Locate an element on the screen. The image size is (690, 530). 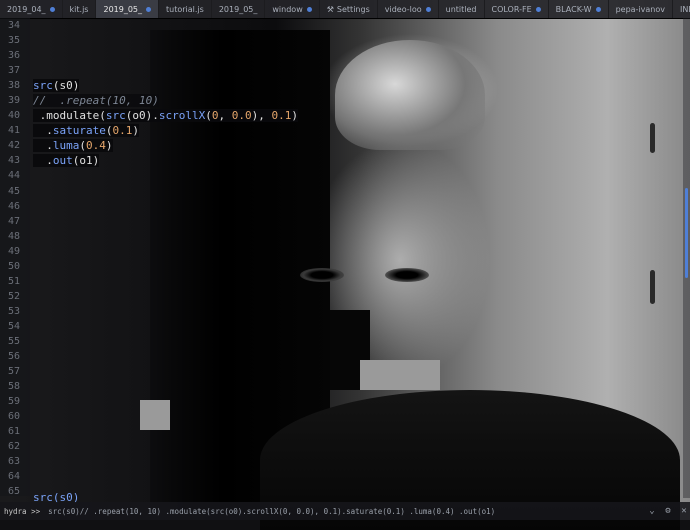
tab-label: 2019_04_ is located at coordinates (26, 9).